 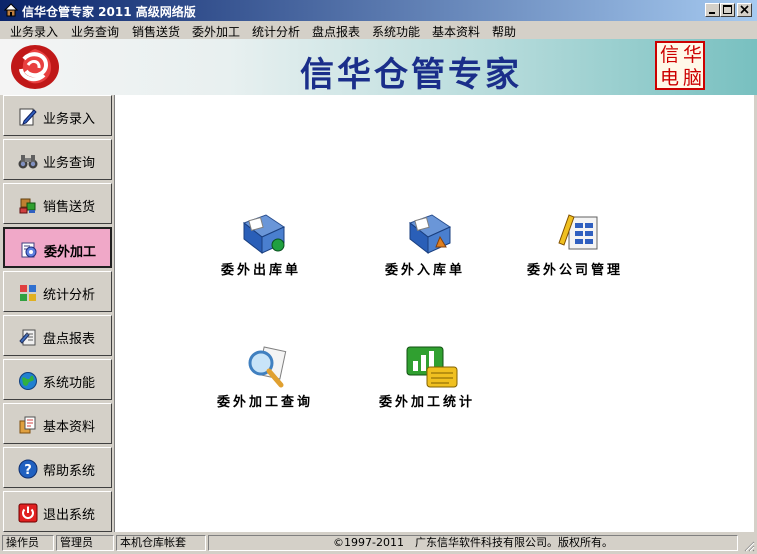 What do you see at coordinates (692, 55) in the screenshot?
I see `stamp-char-2: 华` at bounding box center [692, 55].